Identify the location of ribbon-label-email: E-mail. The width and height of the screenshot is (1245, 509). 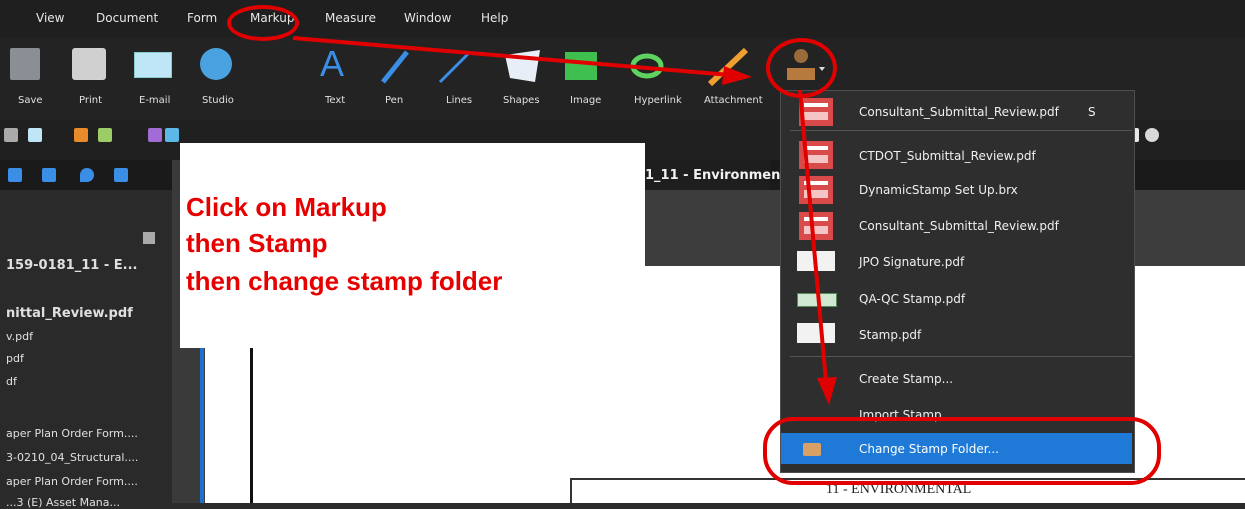
(155, 100).